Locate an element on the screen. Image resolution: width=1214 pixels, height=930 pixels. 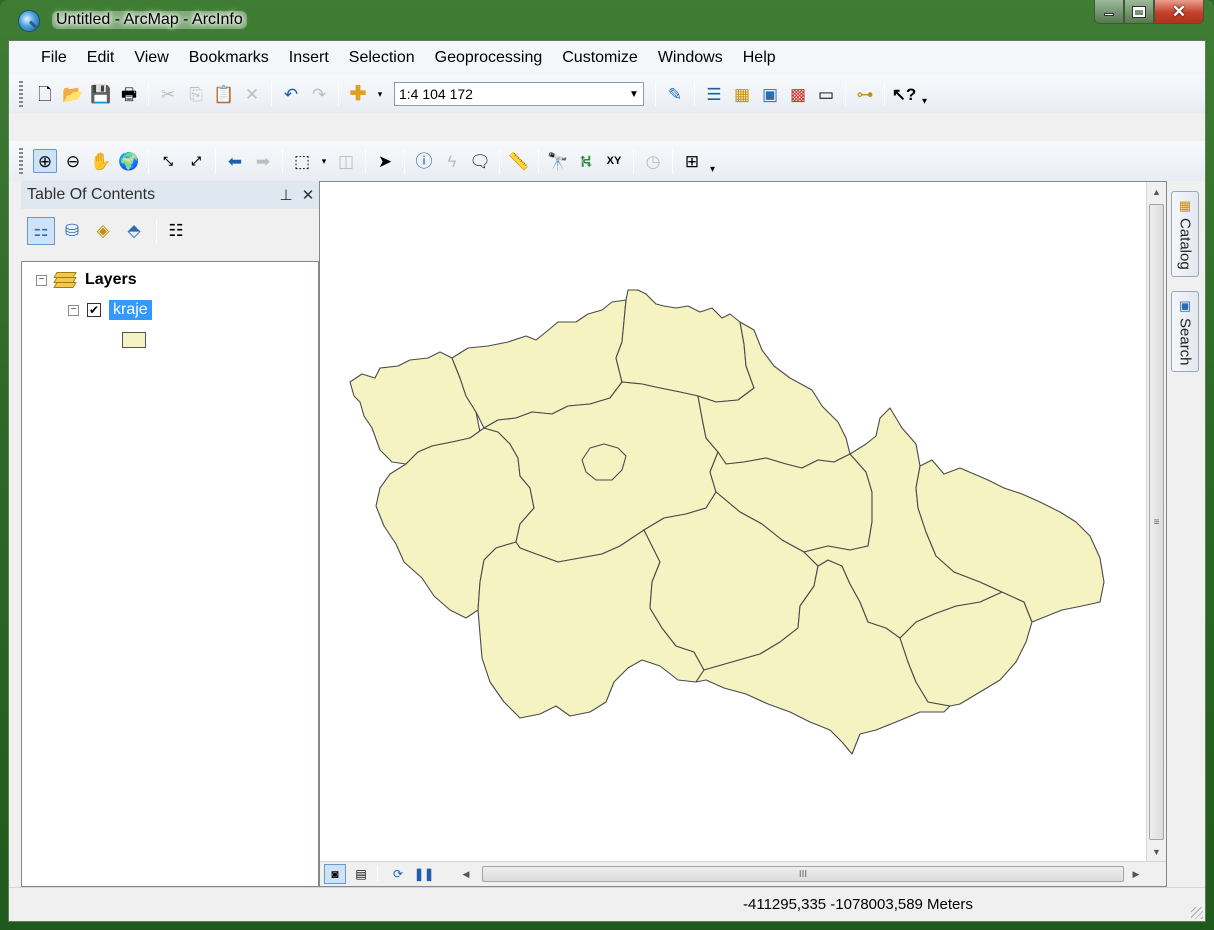
map-scale-value: 1:4 104 172 is located at coordinates (510, 94).